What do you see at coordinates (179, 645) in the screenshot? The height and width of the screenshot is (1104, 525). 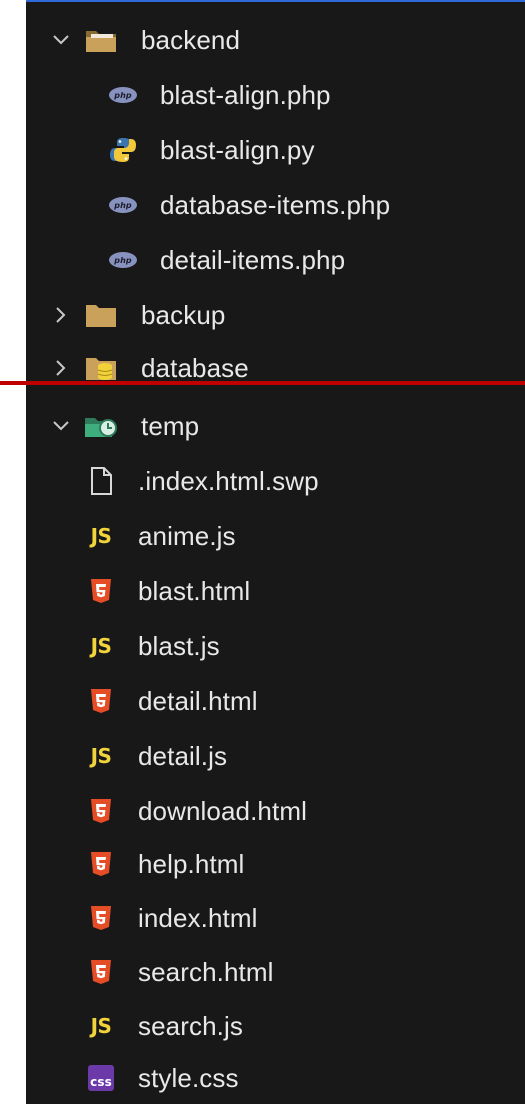 I see `file-label: blast.js` at bounding box center [179, 645].